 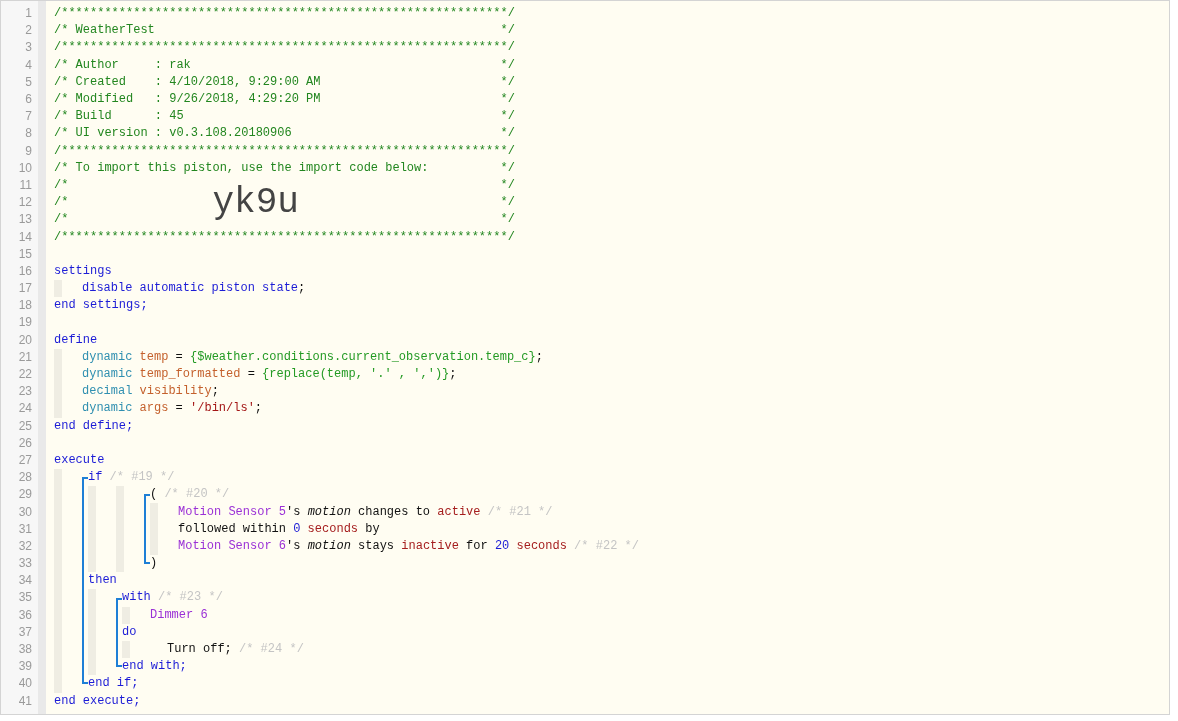 I want to click on code-line: decimal visibility;, so click(x=150, y=392).